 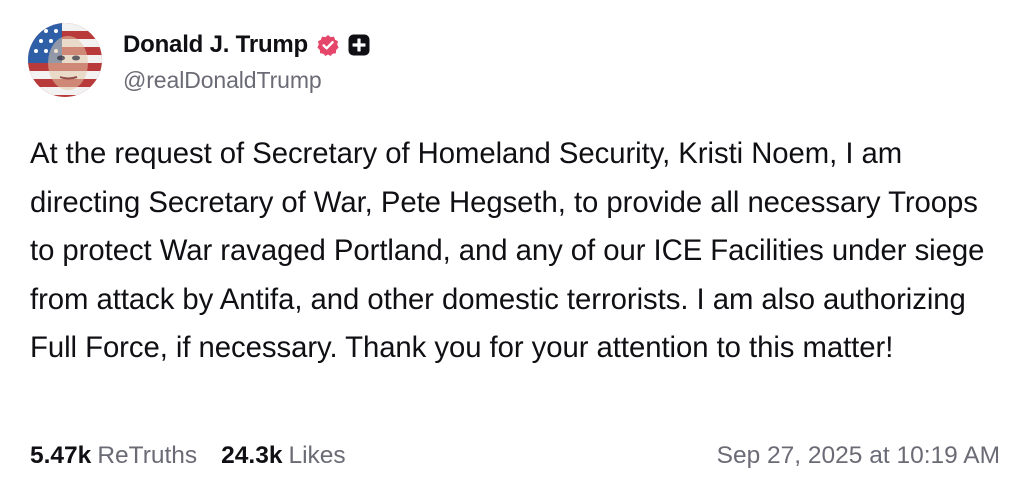 What do you see at coordinates (246, 80) in the screenshot?
I see `author-handle: @realDonaldTrump` at bounding box center [246, 80].